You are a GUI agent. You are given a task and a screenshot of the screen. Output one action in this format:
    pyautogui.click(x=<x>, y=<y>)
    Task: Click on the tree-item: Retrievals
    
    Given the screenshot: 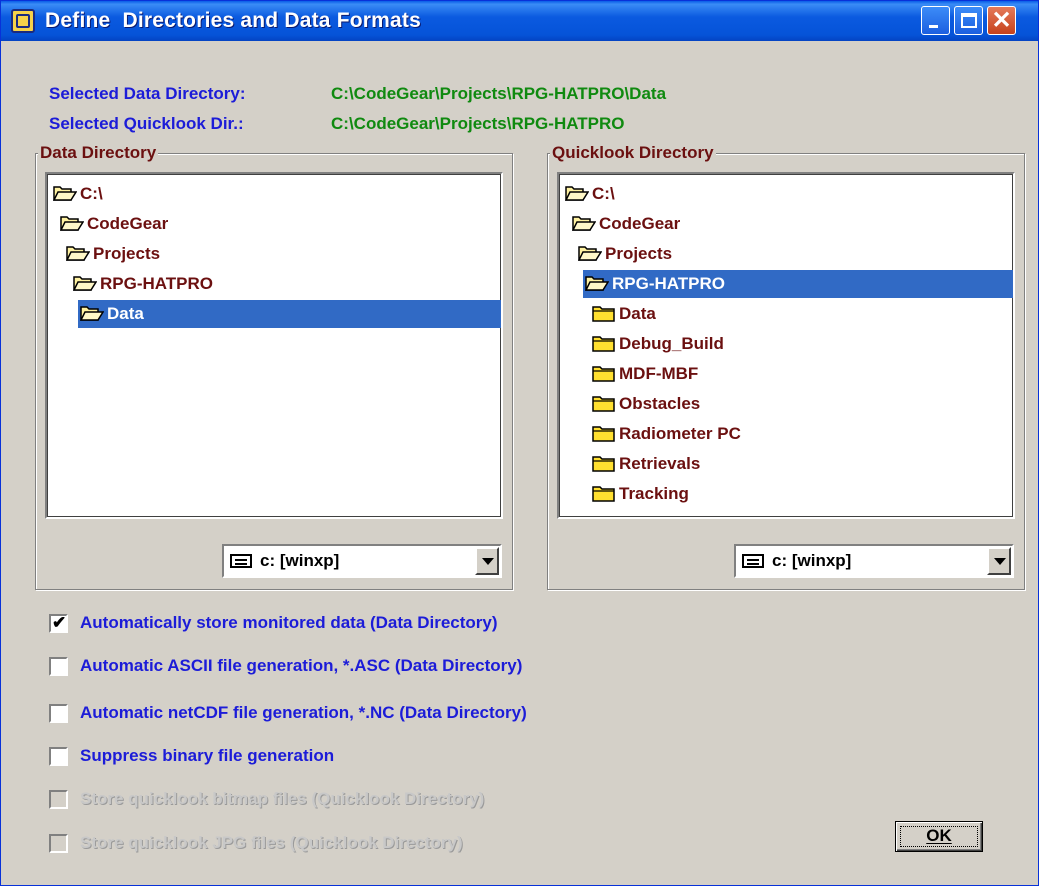 What is the action you would take?
    pyautogui.click(x=646, y=464)
    